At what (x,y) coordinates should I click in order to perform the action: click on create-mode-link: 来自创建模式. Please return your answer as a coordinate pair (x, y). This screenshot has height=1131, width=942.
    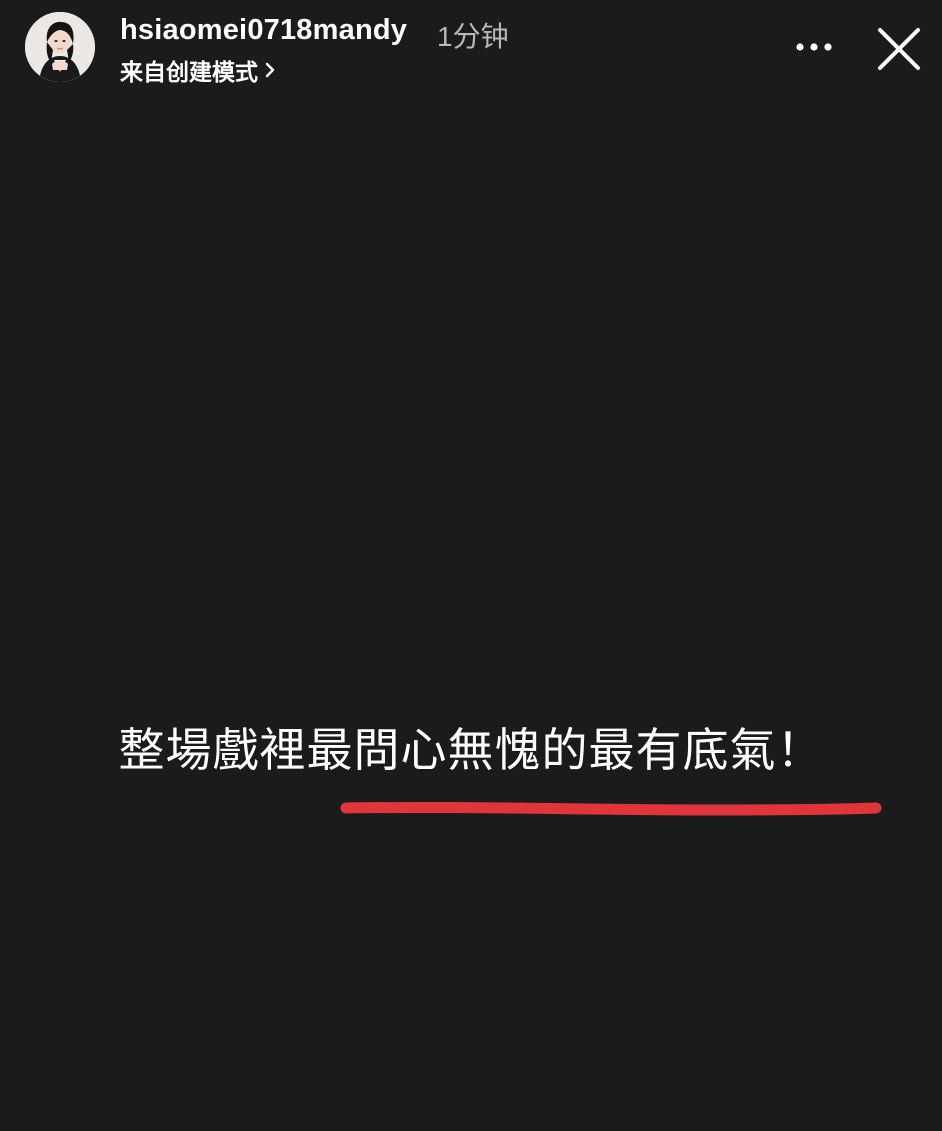
    Looking at the image, I should click on (198, 70).